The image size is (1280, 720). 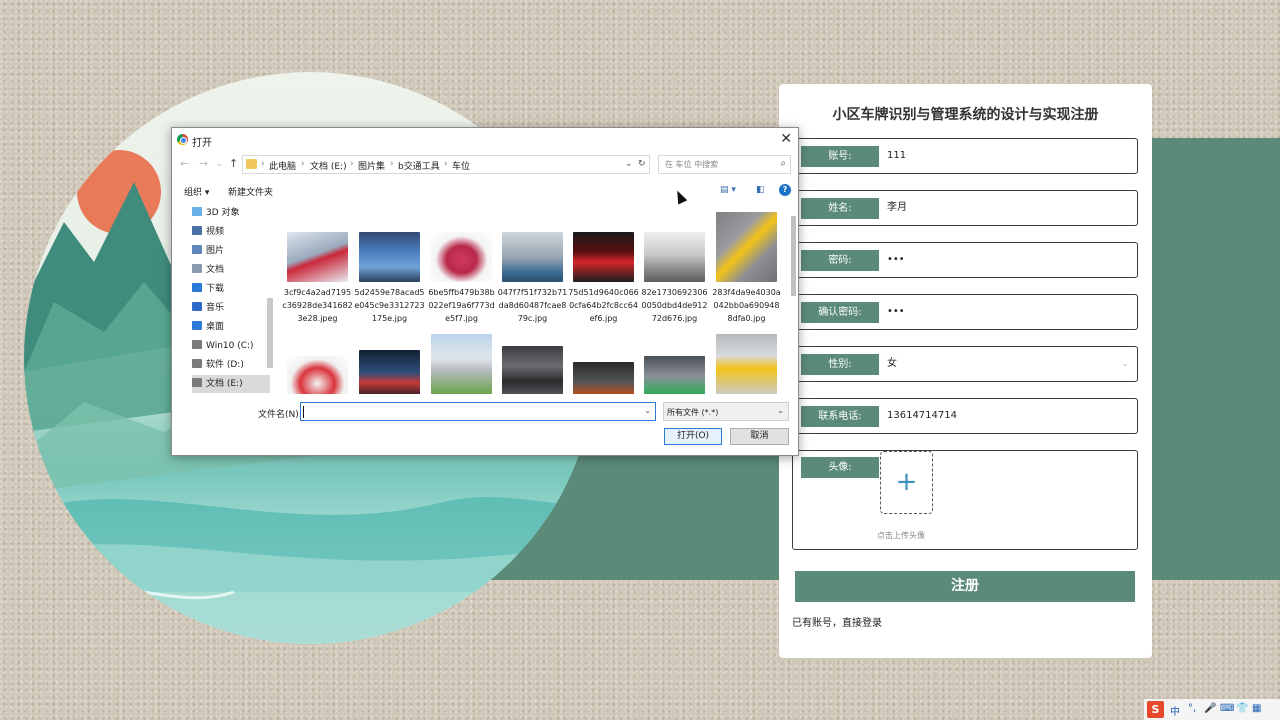 I want to click on file-tile: 75d51d9640c0660cfa64b2fc8cc64ef6.jpg, so click(x=603, y=278).